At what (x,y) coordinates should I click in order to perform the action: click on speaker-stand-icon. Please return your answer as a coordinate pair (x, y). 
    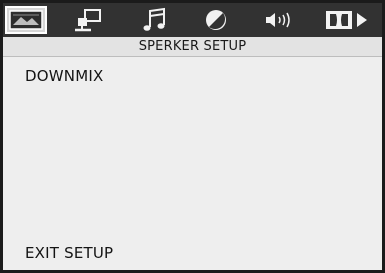
    Looking at the image, I should click on (88, 20).